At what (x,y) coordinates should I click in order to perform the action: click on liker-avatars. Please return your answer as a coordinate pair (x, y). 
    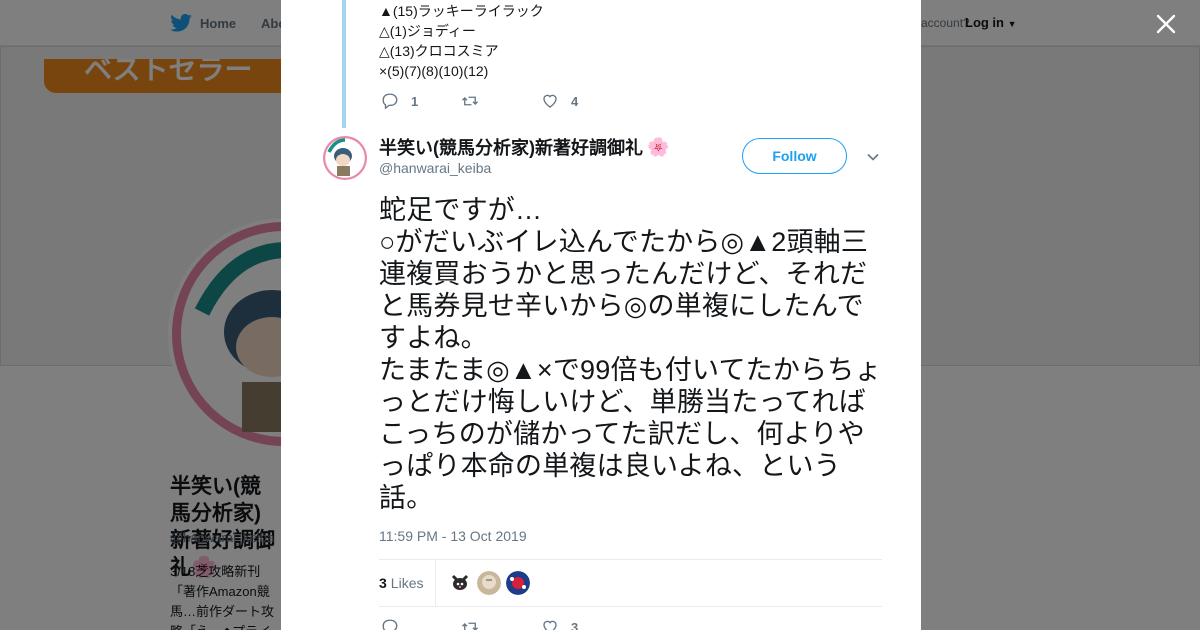
    Looking at the image, I should click on (483, 583).